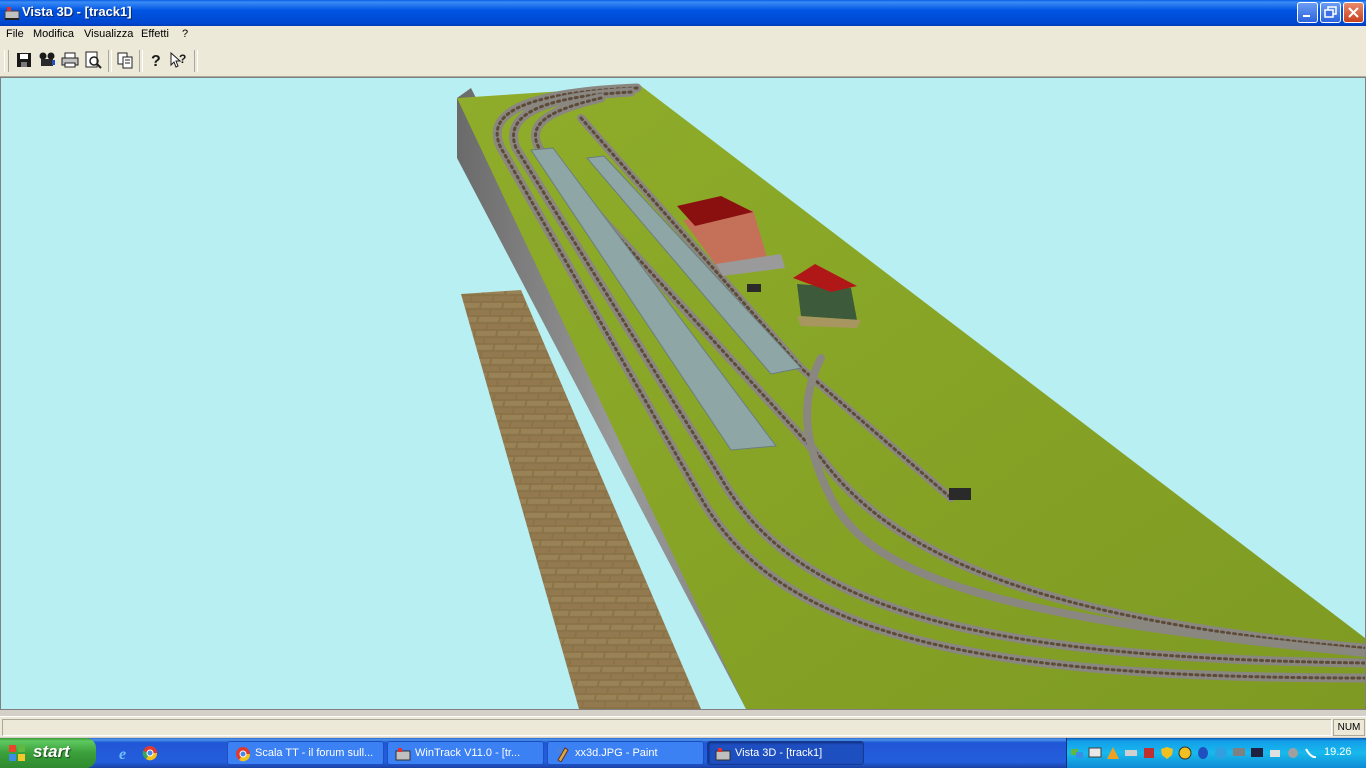 The height and width of the screenshot is (768, 1366). What do you see at coordinates (1307, 12) in the screenshot?
I see `minimize-button` at bounding box center [1307, 12].